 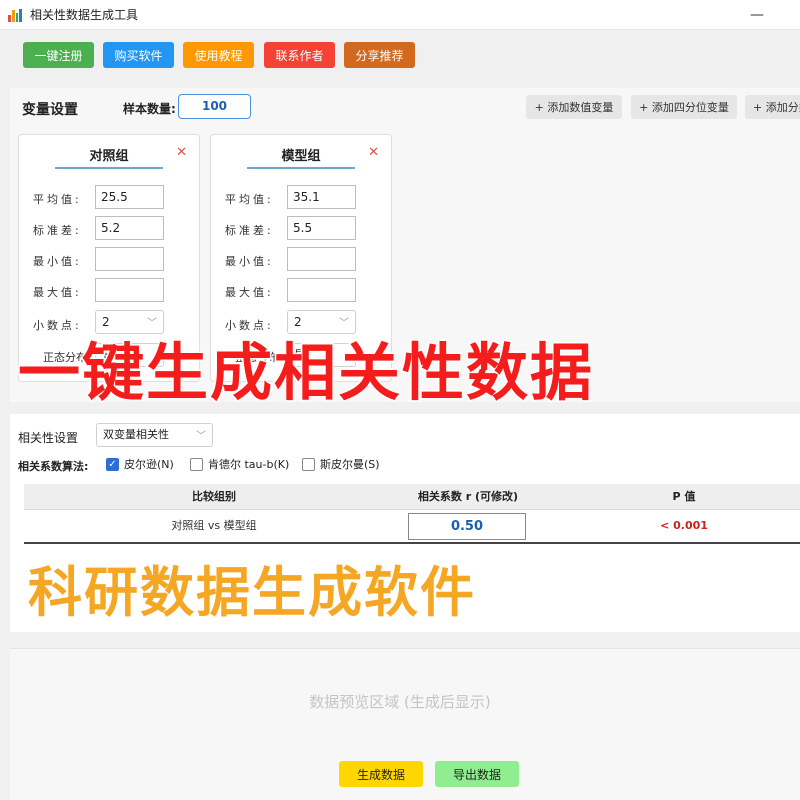 What do you see at coordinates (214, 496) in the screenshot?
I see `column-header-pair: 比较组别` at bounding box center [214, 496].